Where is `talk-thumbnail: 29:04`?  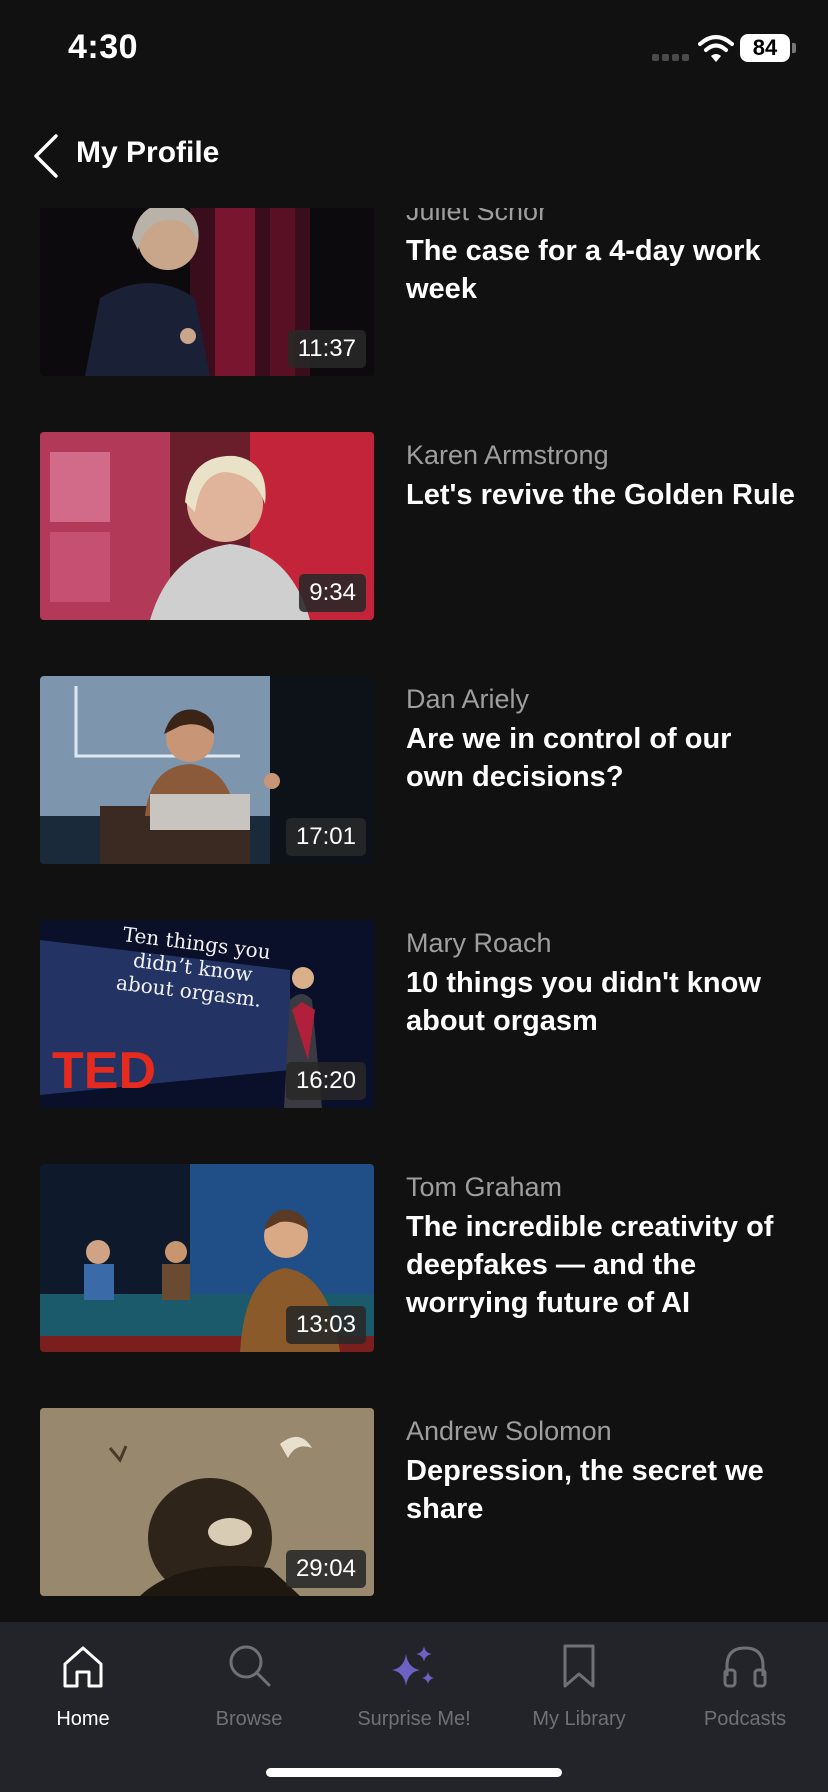 talk-thumbnail: 29:04 is located at coordinates (207, 1502).